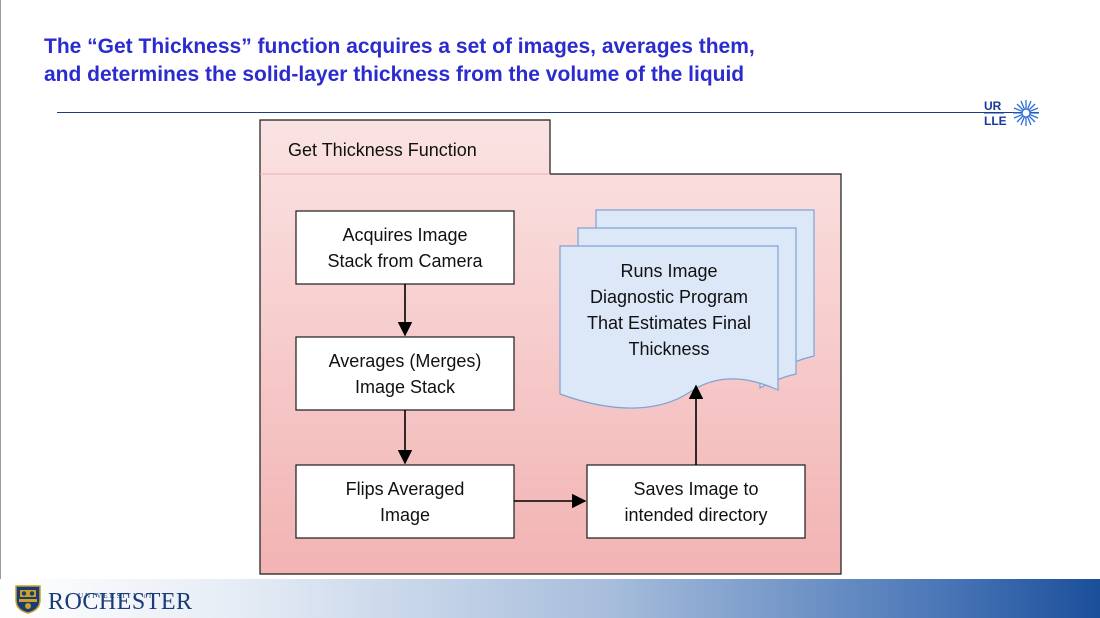 The image size is (1100, 618). Describe the element at coordinates (405, 386) in the screenshot. I see `node-average-line-2: Image Stack` at that location.